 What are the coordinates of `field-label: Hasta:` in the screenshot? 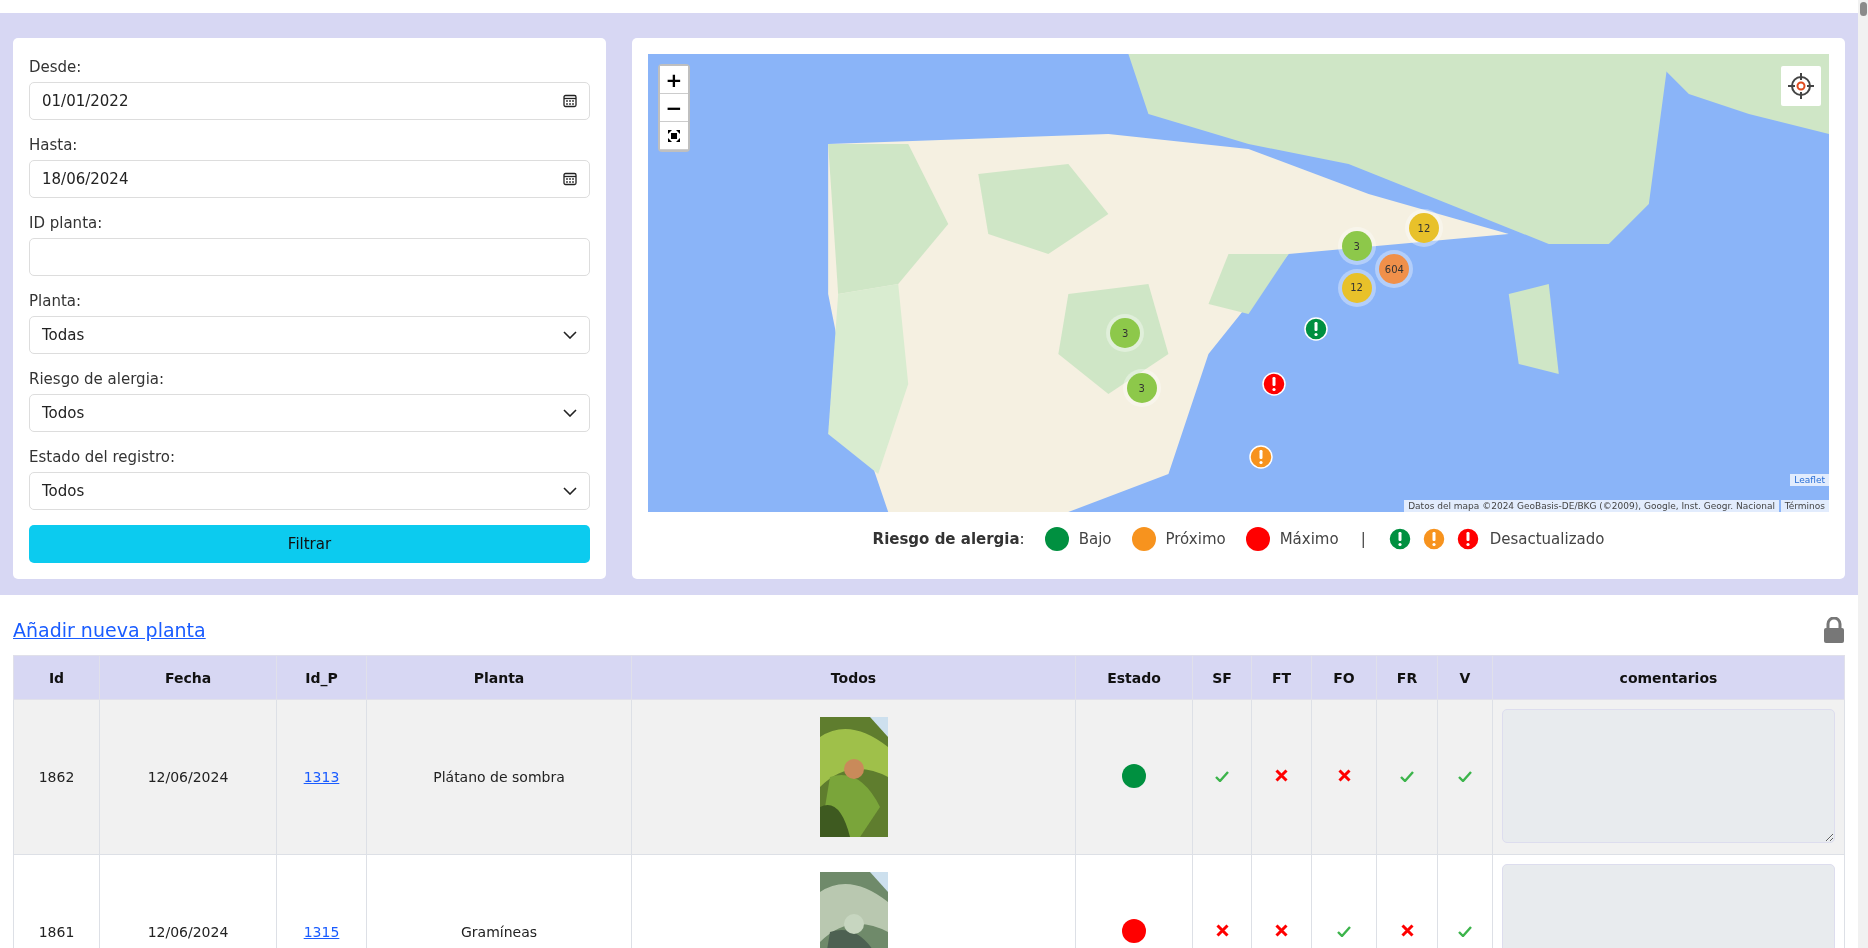 It's located at (54, 145).